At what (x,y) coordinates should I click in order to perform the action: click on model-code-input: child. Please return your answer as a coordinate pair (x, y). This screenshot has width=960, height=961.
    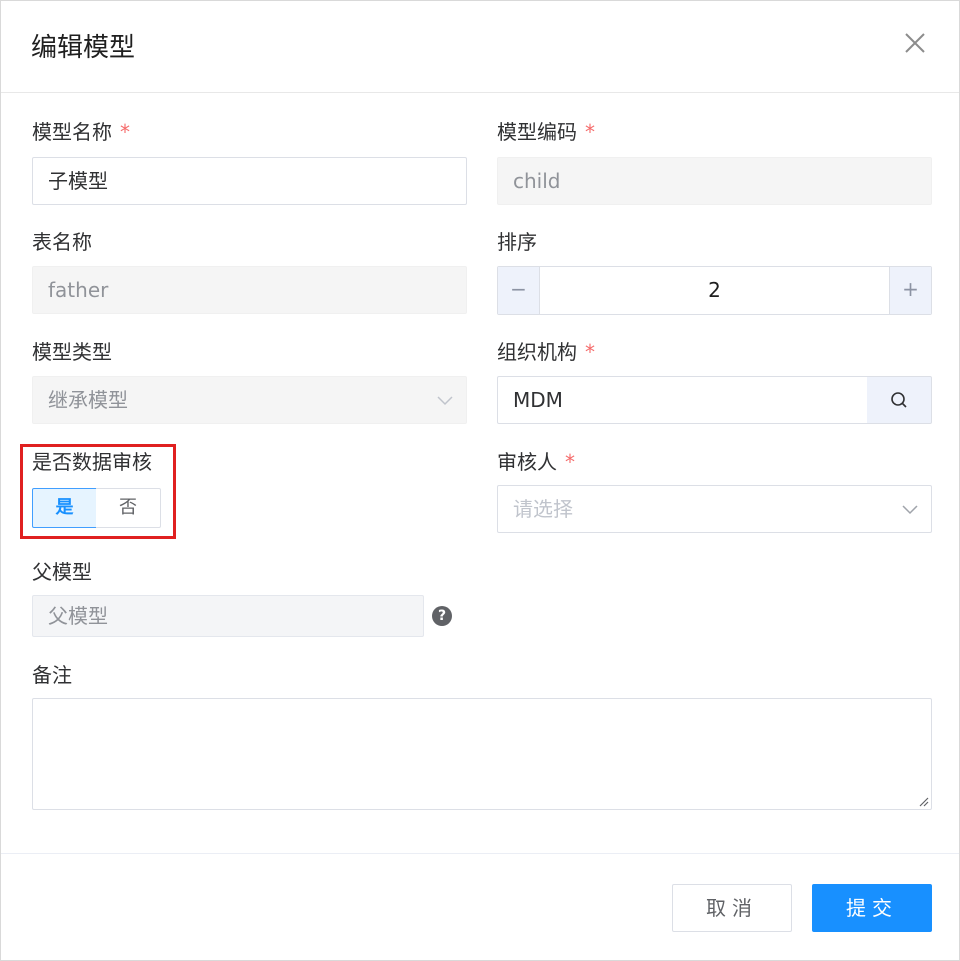
    Looking at the image, I should click on (714, 181).